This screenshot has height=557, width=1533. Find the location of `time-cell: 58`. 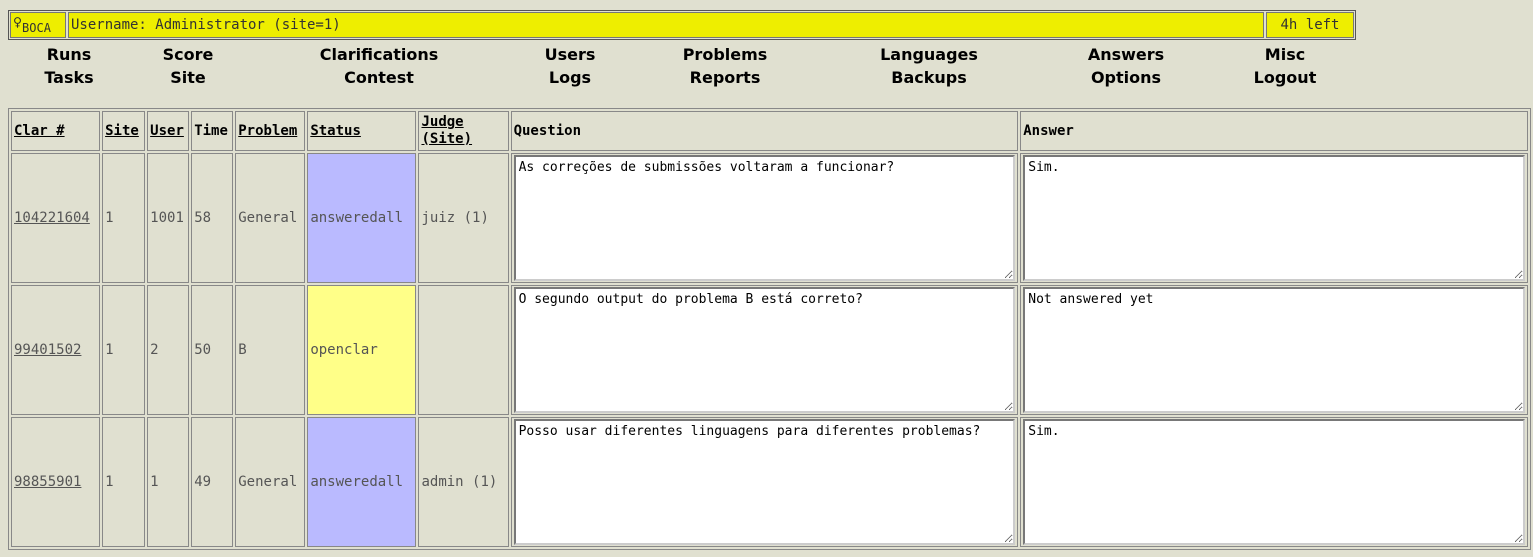

time-cell: 58 is located at coordinates (212, 218).